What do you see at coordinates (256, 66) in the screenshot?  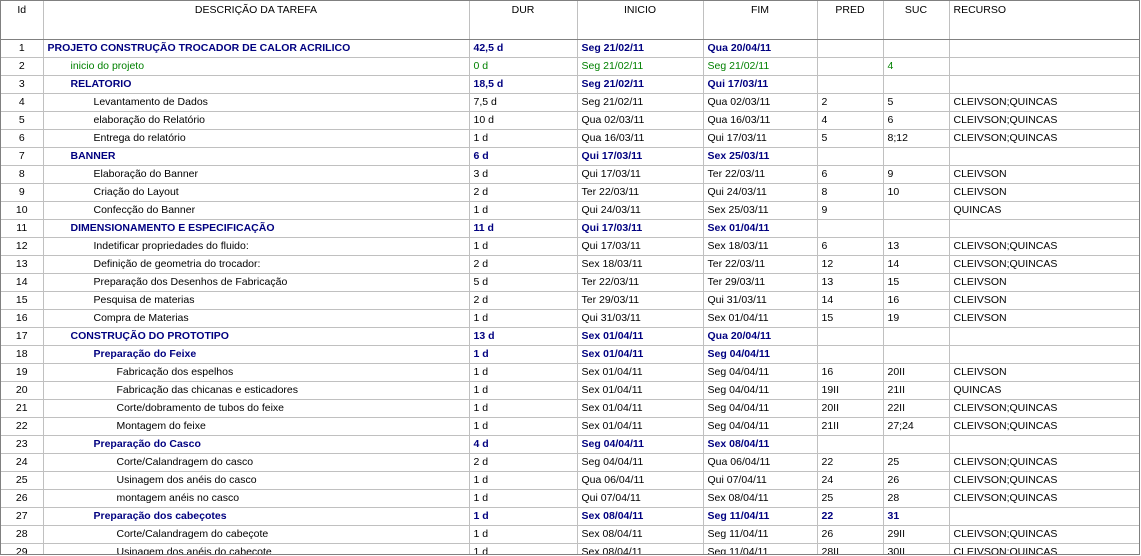 I see `cell-description: inicio do projeto` at bounding box center [256, 66].